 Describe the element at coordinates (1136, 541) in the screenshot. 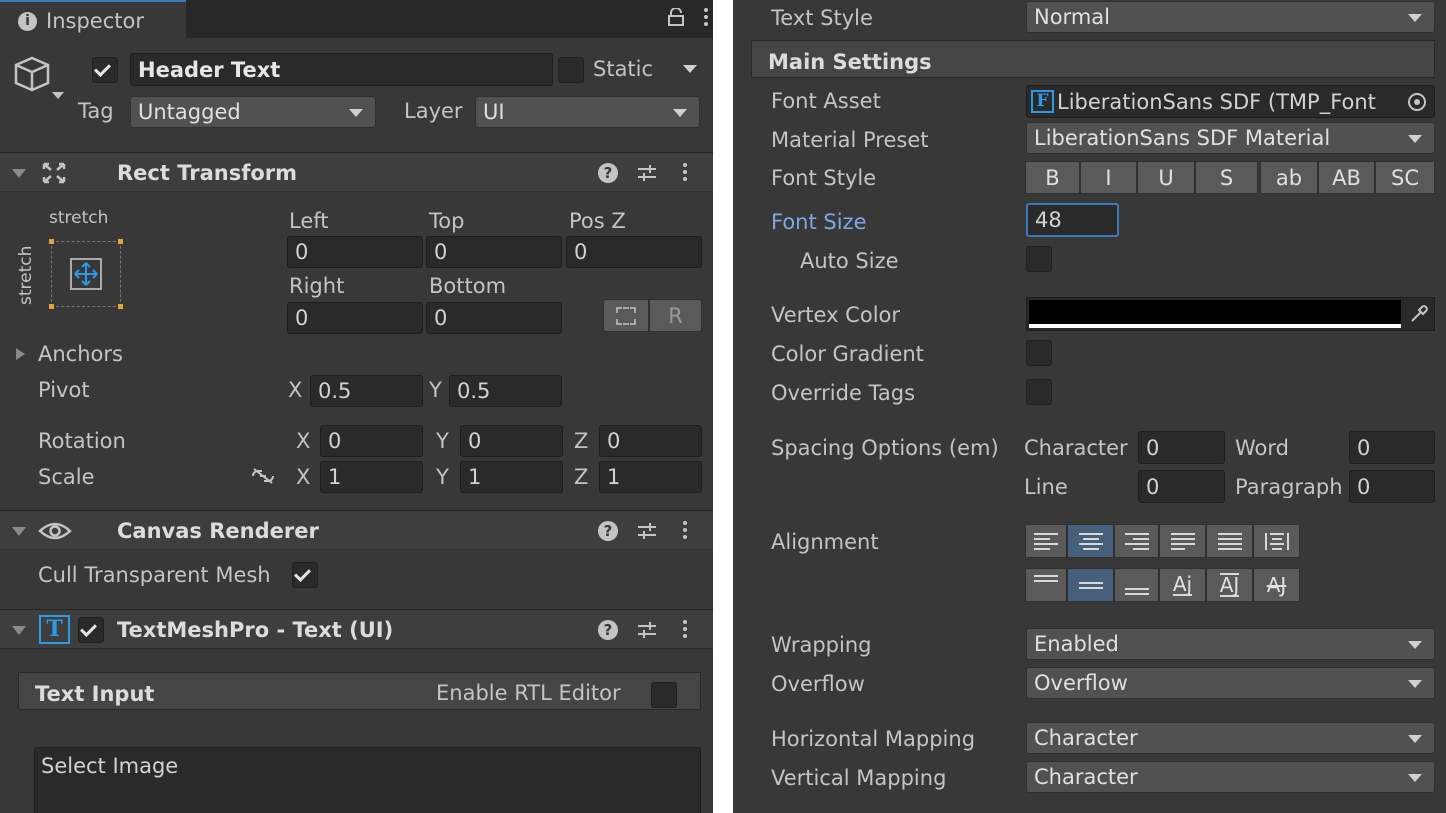

I see `align-right-button` at that location.